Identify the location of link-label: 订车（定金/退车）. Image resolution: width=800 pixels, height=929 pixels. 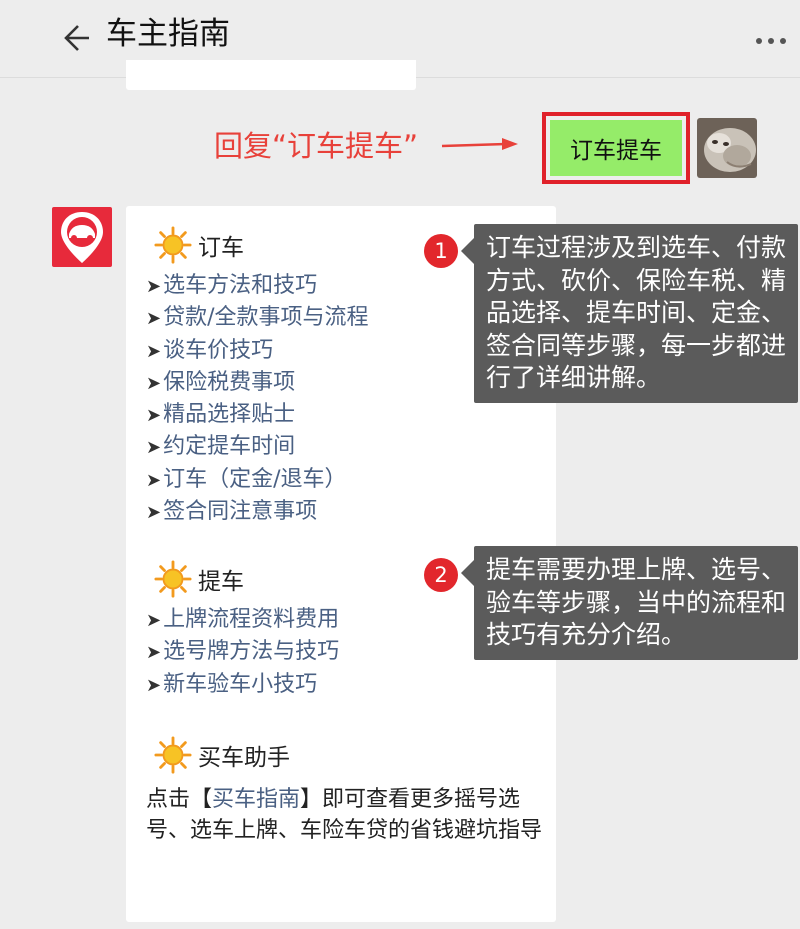
(254, 479).